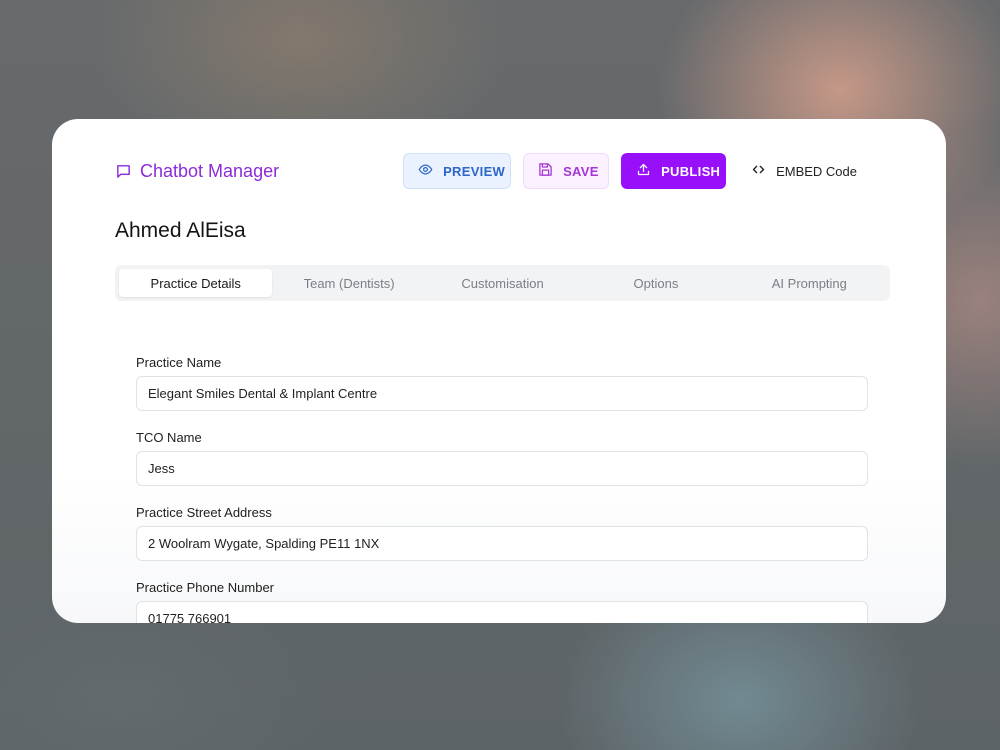  What do you see at coordinates (816, 171) in the screenshot?
I see `embed-code-label: EMBED Code` at bounding box center [816, 171].